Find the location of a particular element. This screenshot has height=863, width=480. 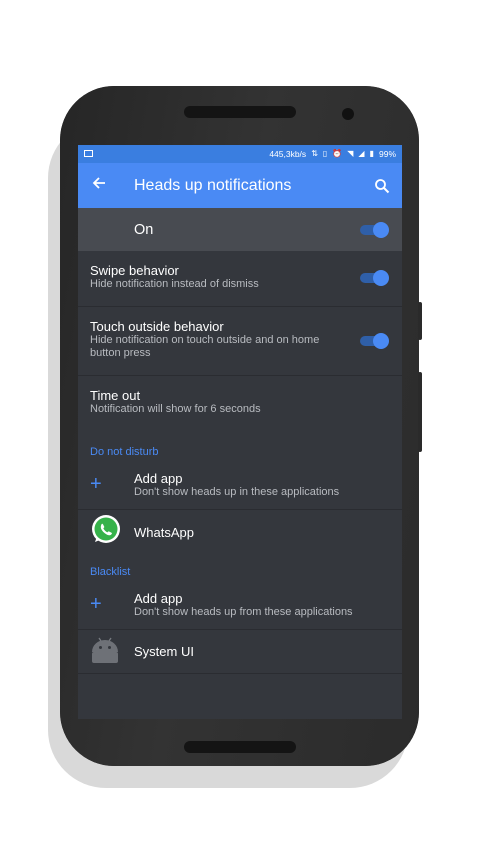

image-notification-icon is located at coordinates (88, 153).